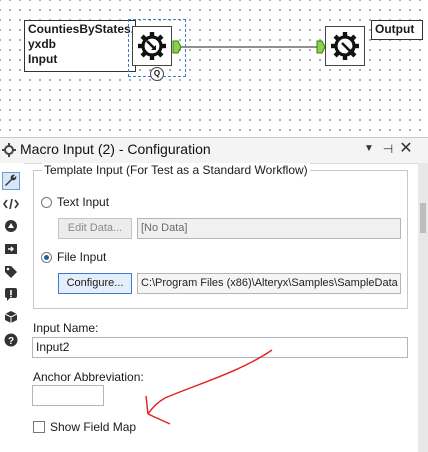 The height and width of the screenshot is (452, 428). I want to click on output-anchor-icon, so click(177, 47).